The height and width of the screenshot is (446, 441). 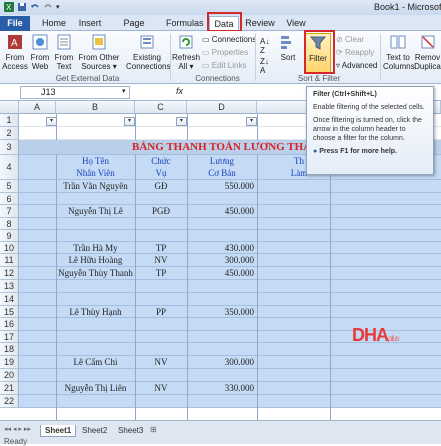 What do you see at coordinates (51, 121) in the screenshot?
I see `filter-dropdown-a-icon: ▾` at bounding box center [51, 121].